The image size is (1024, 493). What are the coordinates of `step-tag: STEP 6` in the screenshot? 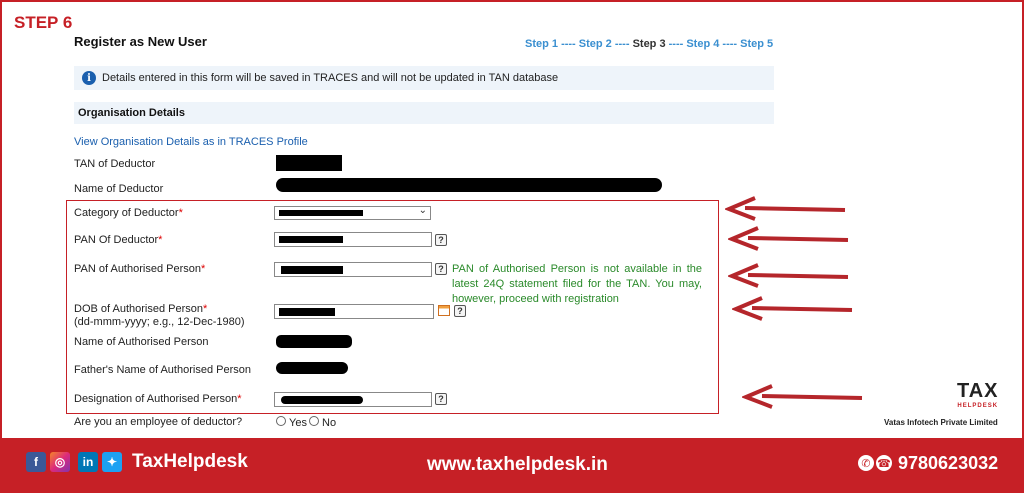 It's located at (43, 22).